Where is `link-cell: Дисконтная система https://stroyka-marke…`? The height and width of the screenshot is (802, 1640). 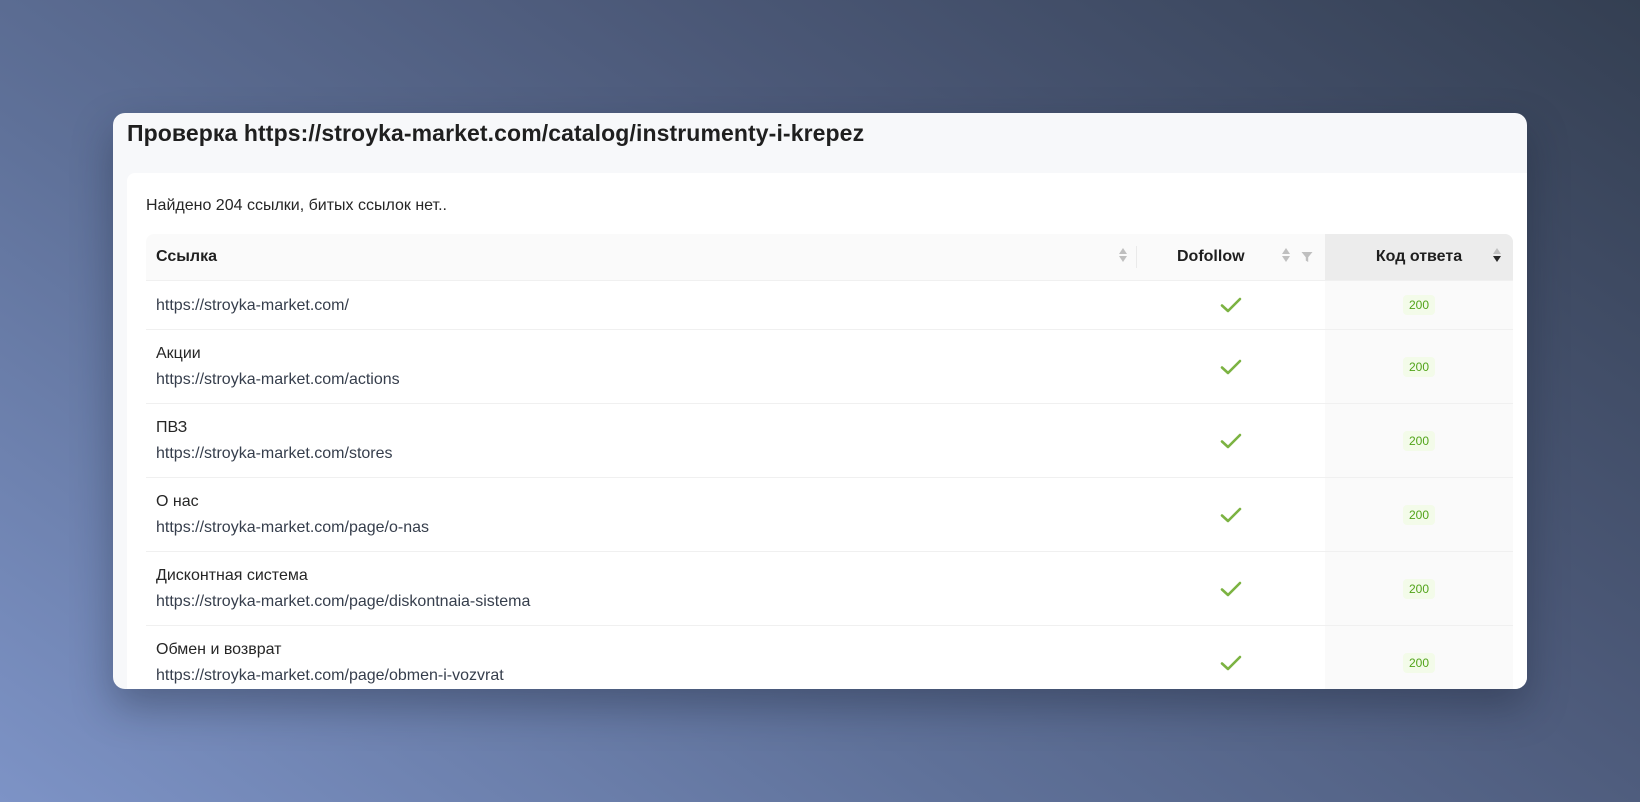 link-cell: Дисконтная система https://stroyka-marke… is located at coordinates (641, 588).